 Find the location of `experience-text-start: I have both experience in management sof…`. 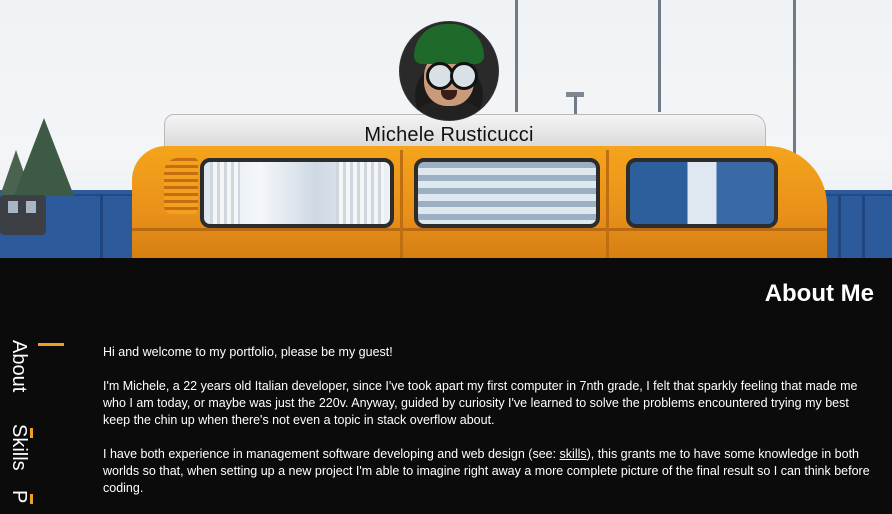

experience-text-start: I have both experience in management sof… is located at coordinates (331, 454).